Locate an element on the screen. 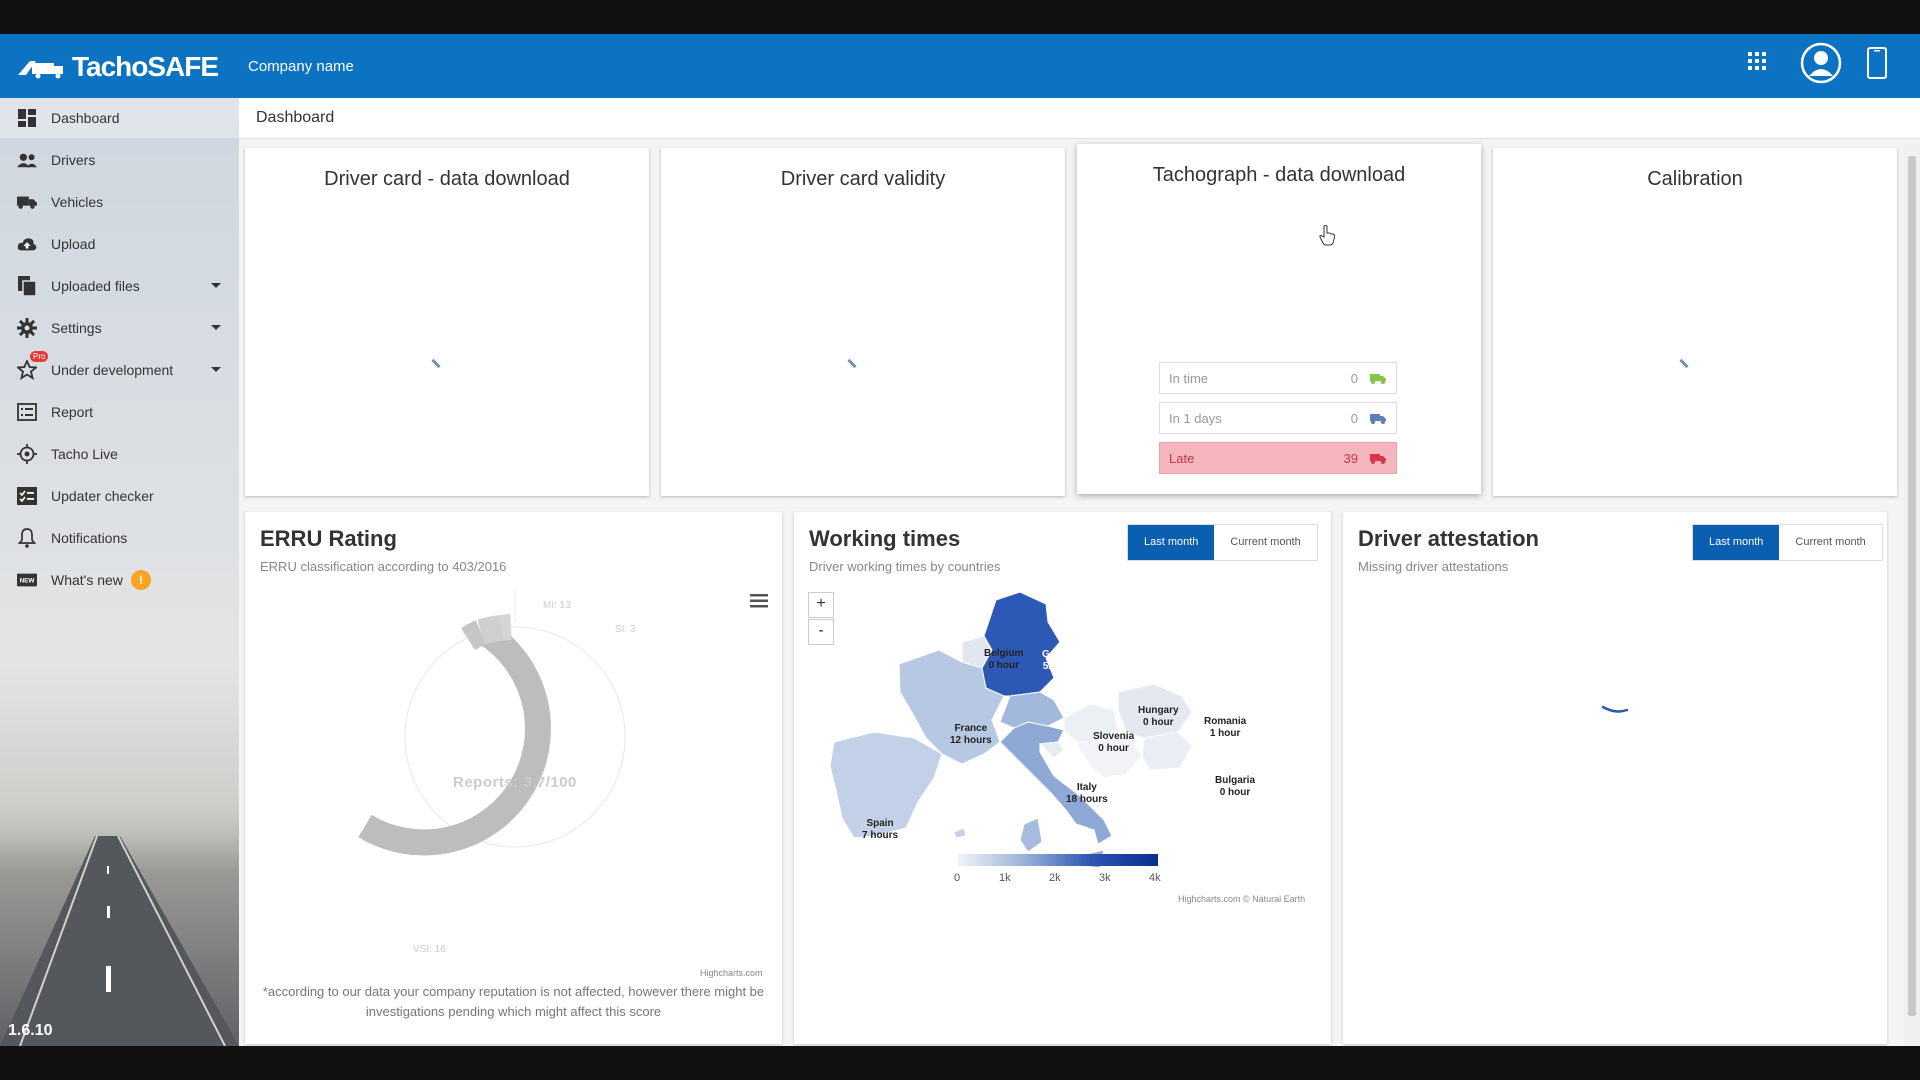  card-driver-card-download: Driver card - data download is located at coordinates (447, 322).